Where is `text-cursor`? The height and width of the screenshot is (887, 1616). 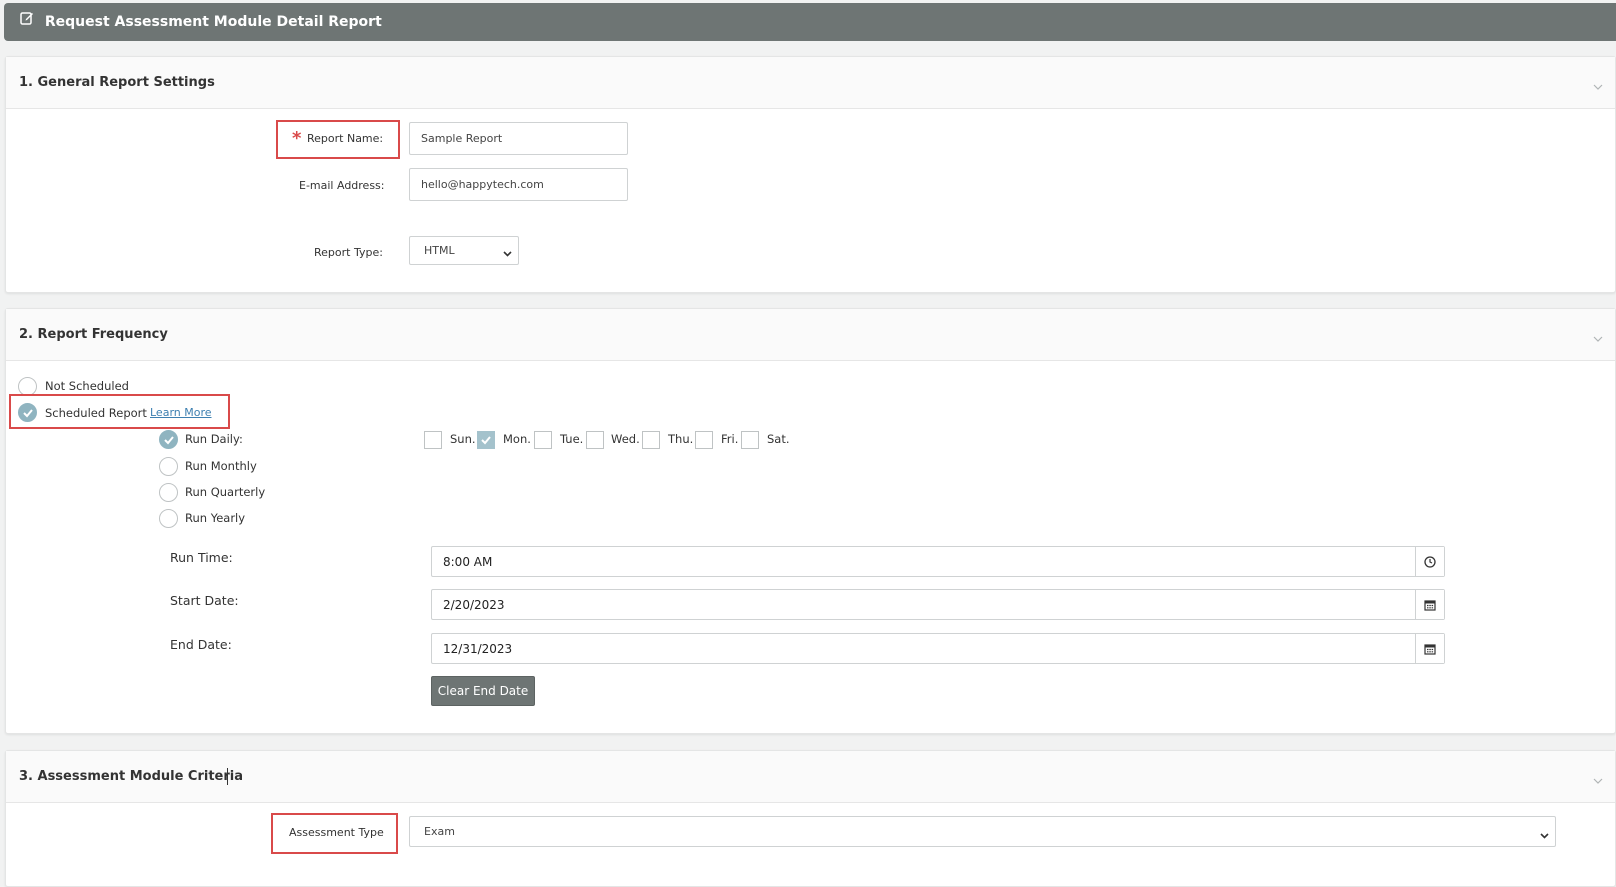 text-cursor is located at coordinates (227, 776).